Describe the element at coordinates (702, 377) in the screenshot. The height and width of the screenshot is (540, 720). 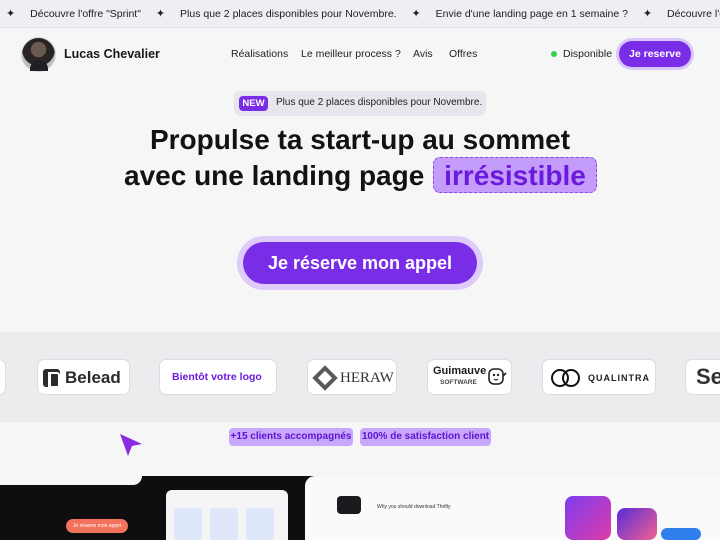
I see `logo-partial-right: Se` at that location.